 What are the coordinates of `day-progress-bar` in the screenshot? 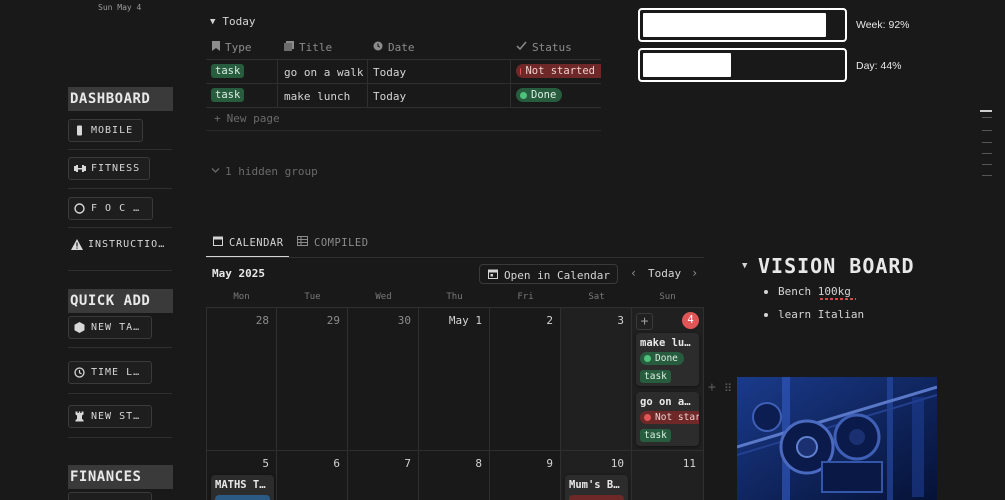 It's located at (742, 65).